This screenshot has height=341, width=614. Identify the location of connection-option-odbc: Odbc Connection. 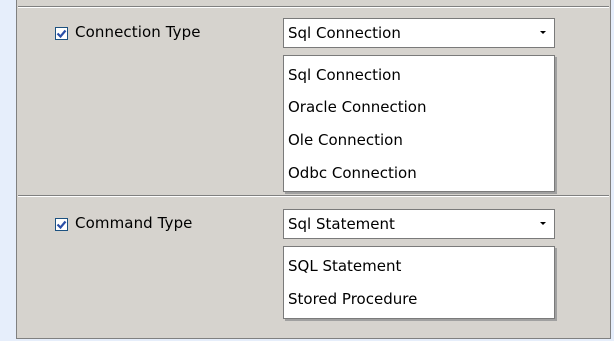
(352, 173).